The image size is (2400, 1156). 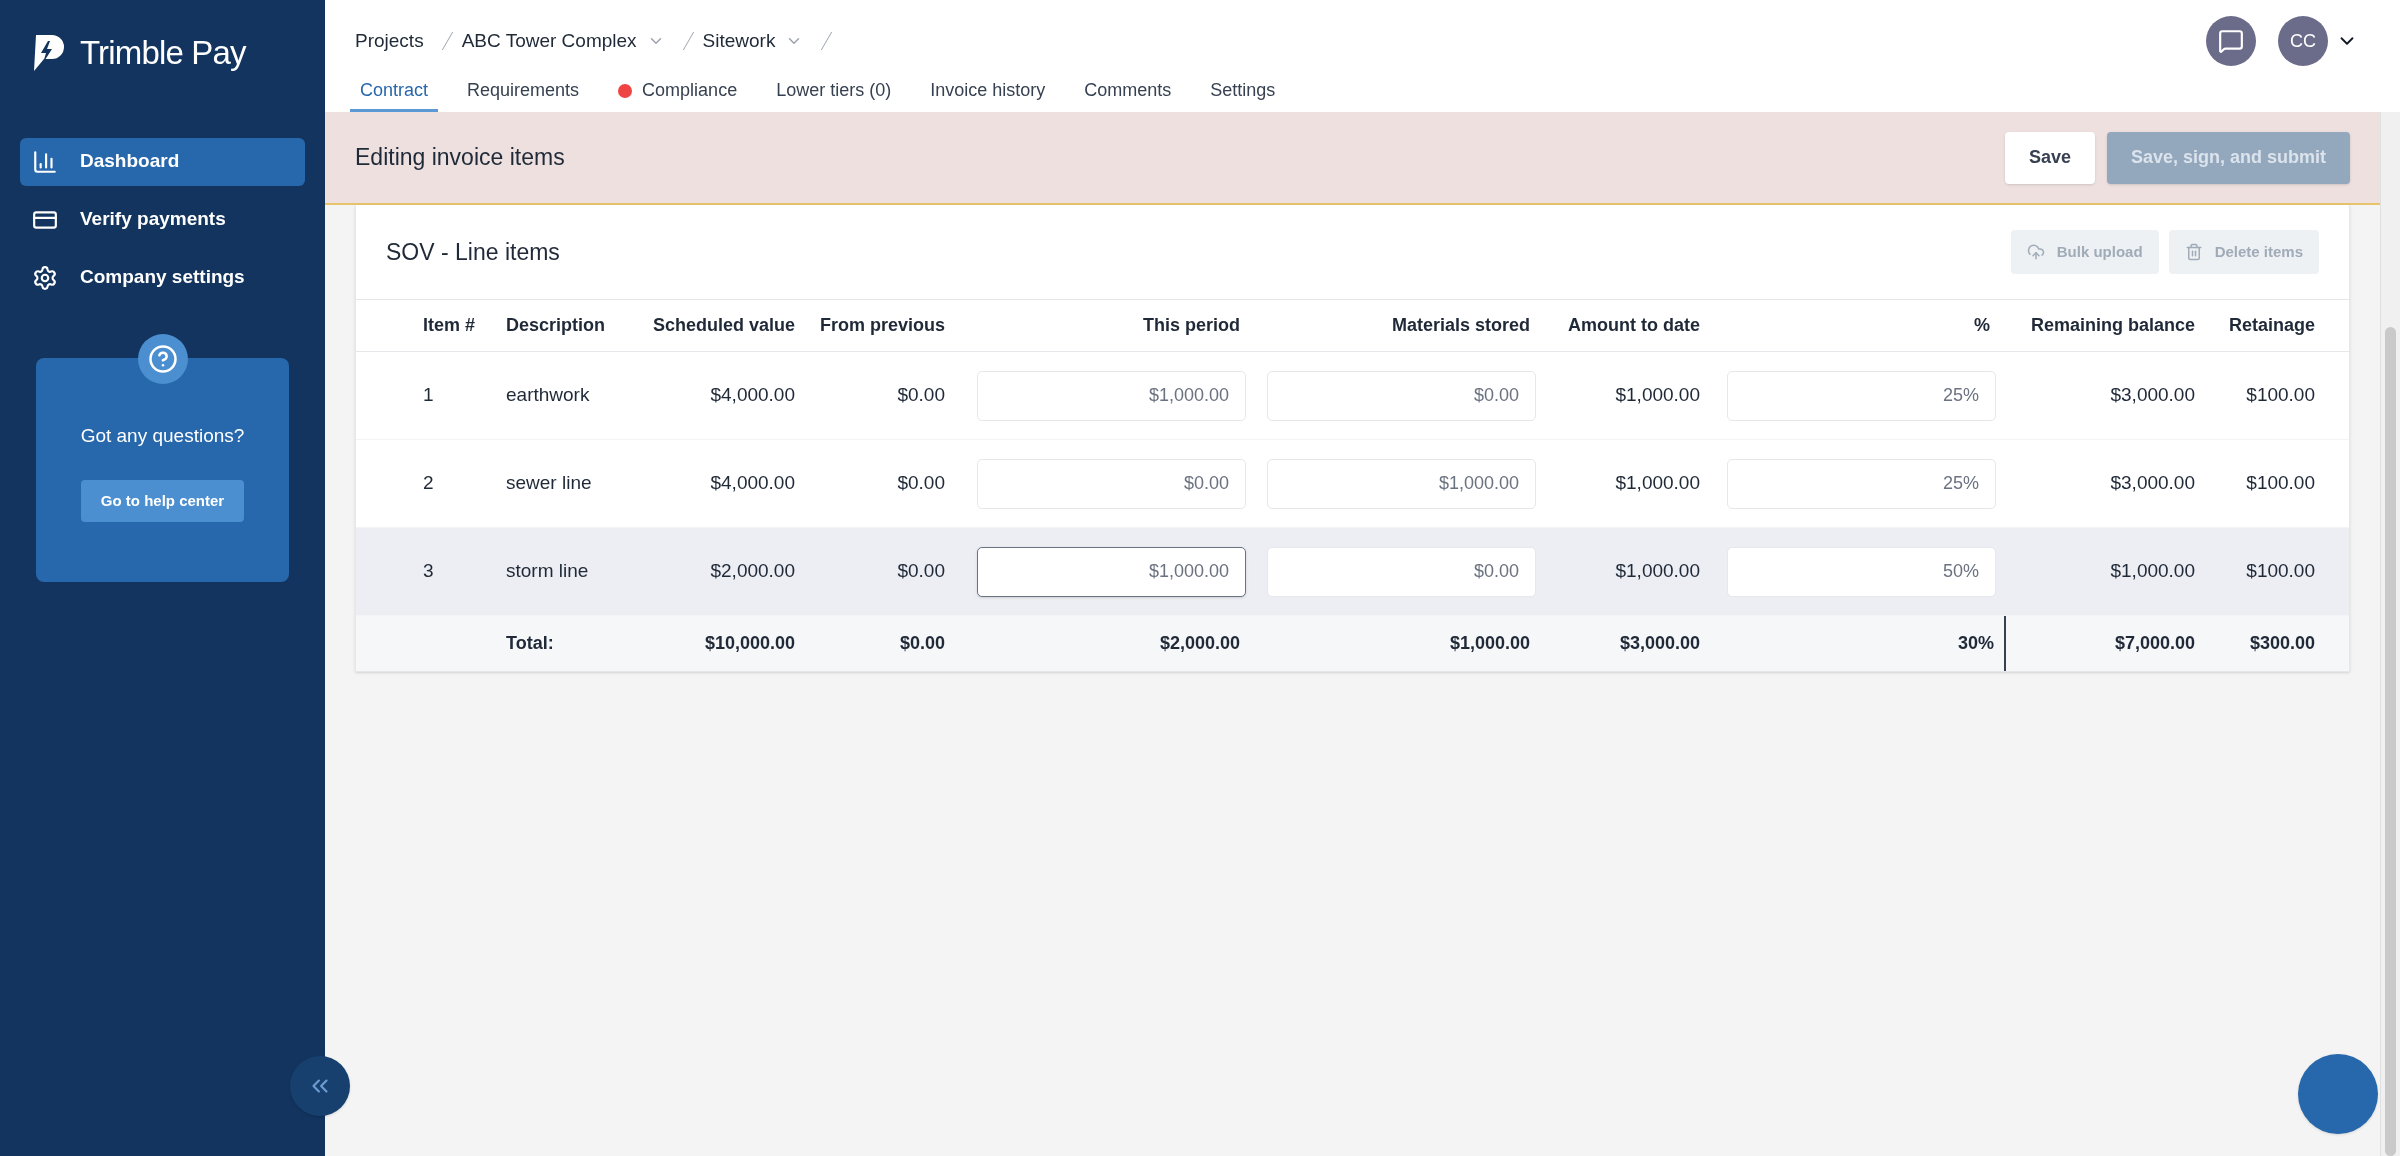 I want to click on help-title: Got any questions?, so click(x=162, y=435).